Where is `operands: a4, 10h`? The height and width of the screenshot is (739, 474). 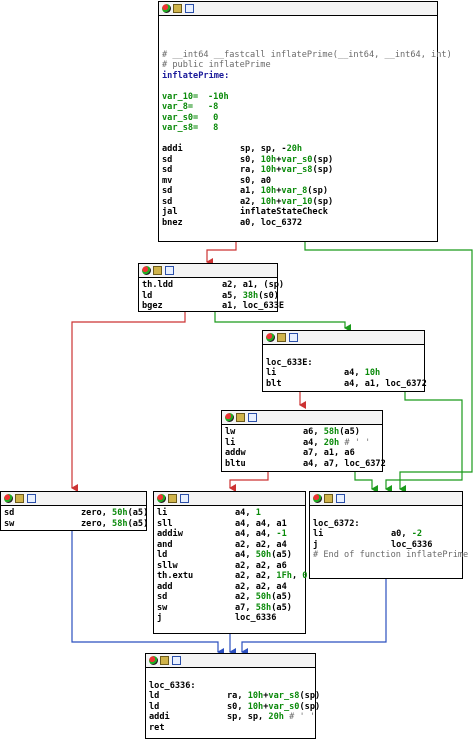 operands: a4, 10h is located at coordinates (362, 373).